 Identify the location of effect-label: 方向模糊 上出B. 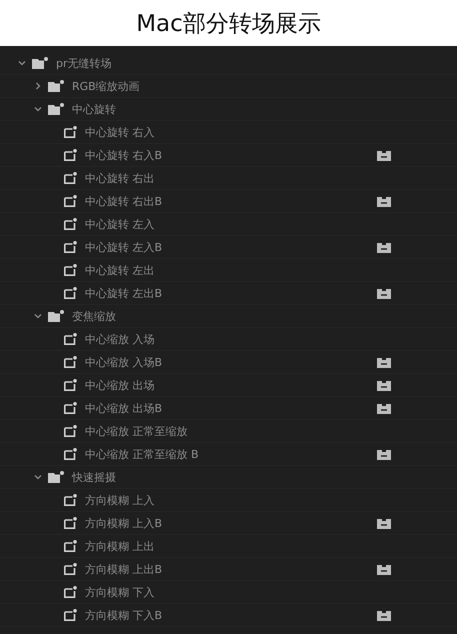
(123, 569).